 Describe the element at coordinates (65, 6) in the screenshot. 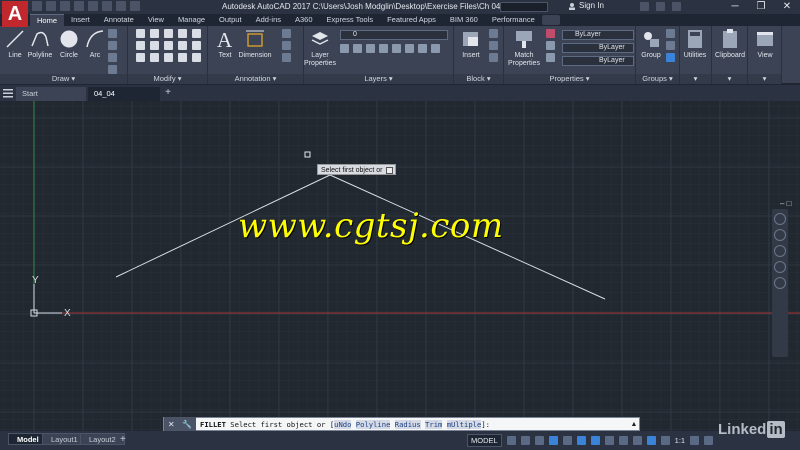

I see `save-icon` at that location.